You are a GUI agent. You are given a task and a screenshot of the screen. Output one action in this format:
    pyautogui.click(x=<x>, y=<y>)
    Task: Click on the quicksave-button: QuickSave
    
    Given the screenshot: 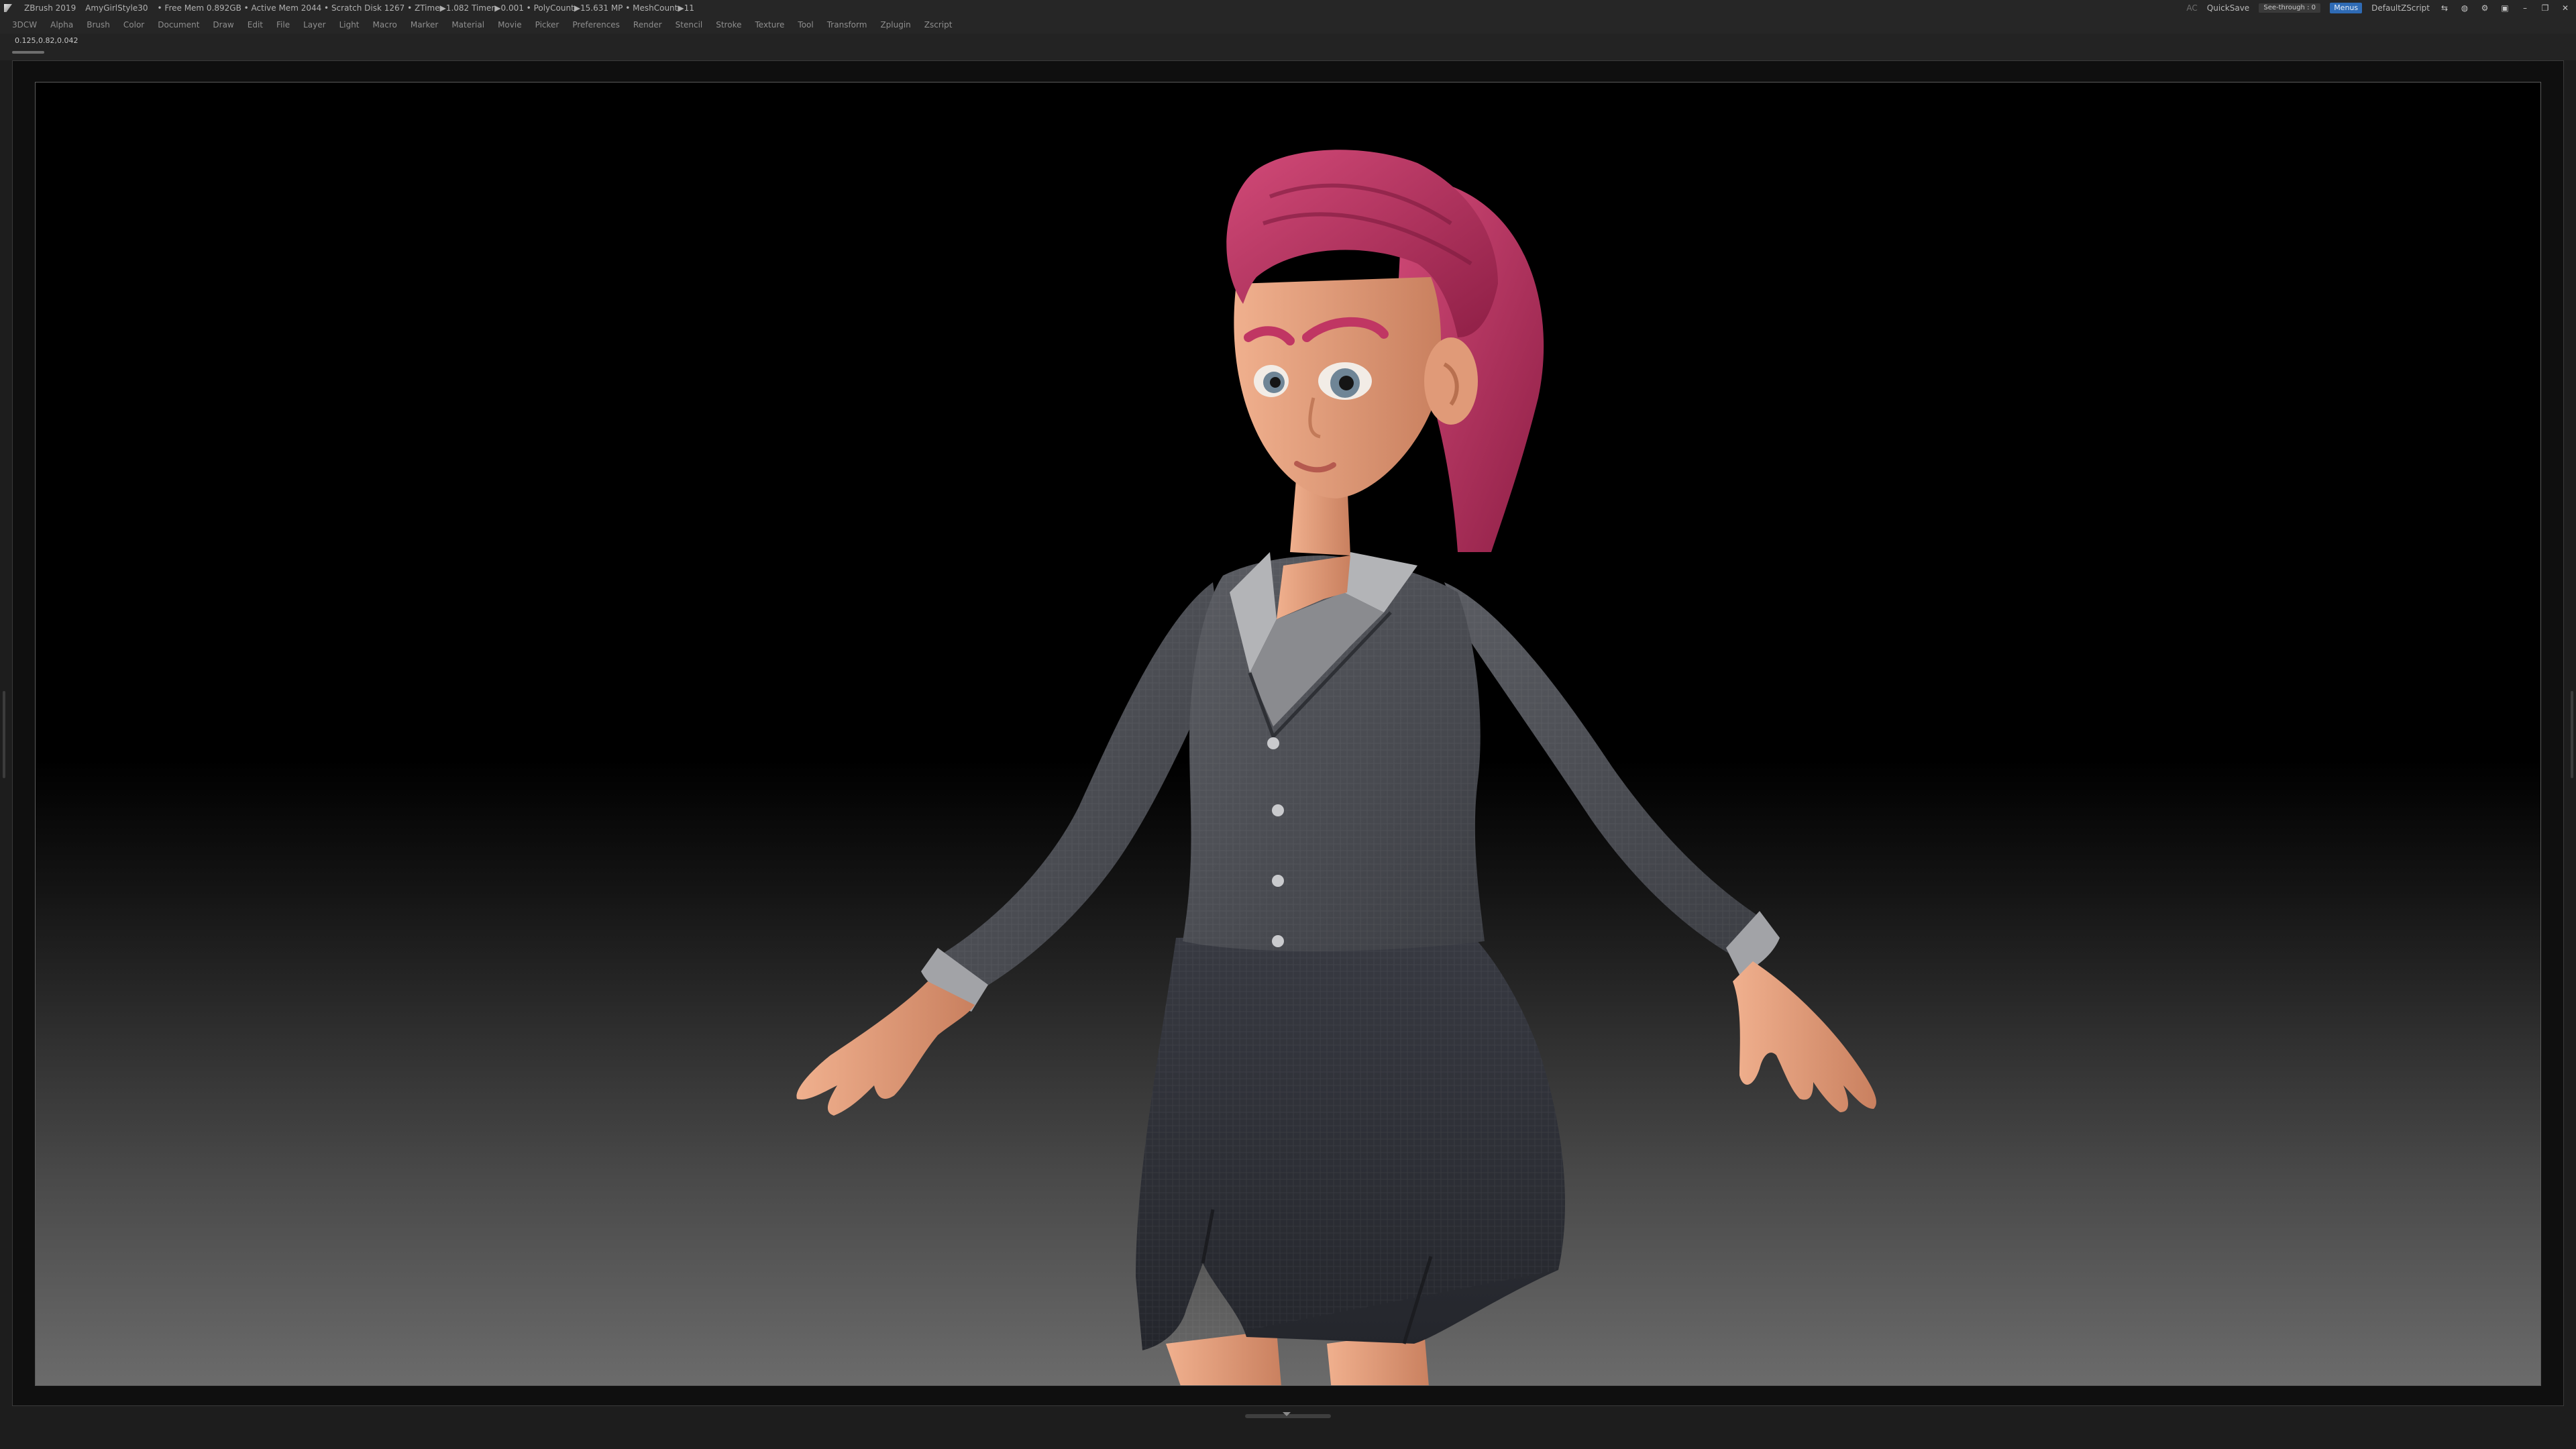 What is the action you would take?
    pyautogui.click(x=2228, y=8)
    